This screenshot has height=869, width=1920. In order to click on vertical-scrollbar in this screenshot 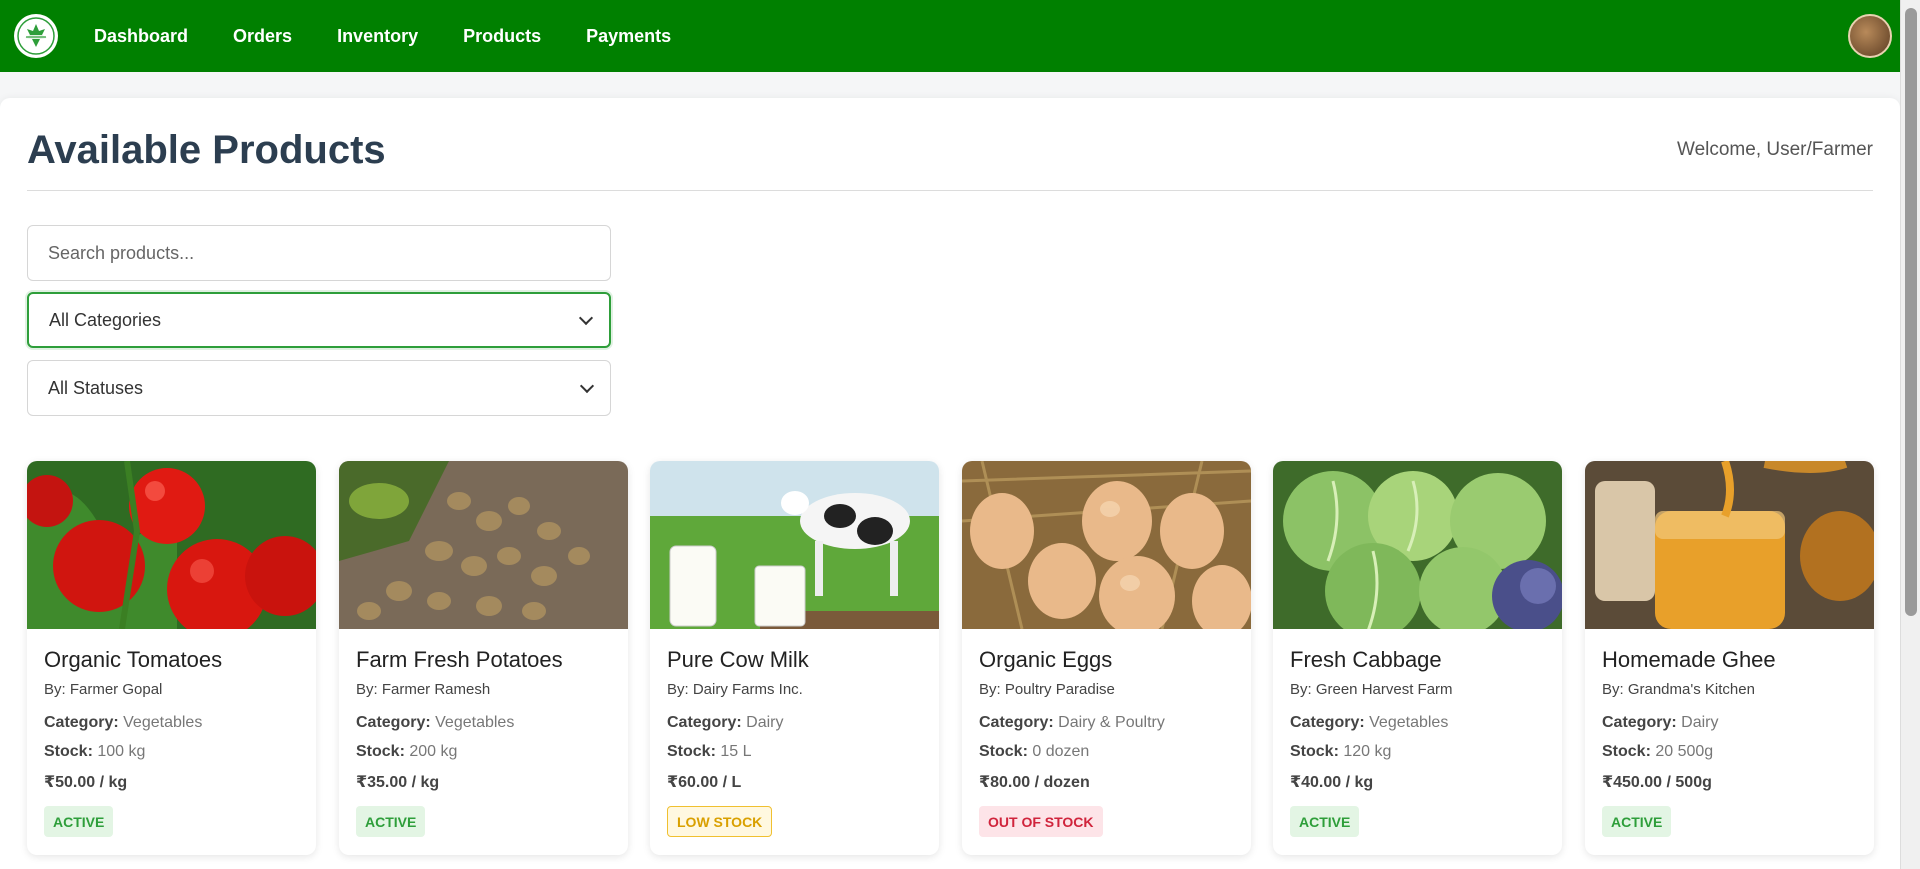, I will do `click(1910, 434)`.